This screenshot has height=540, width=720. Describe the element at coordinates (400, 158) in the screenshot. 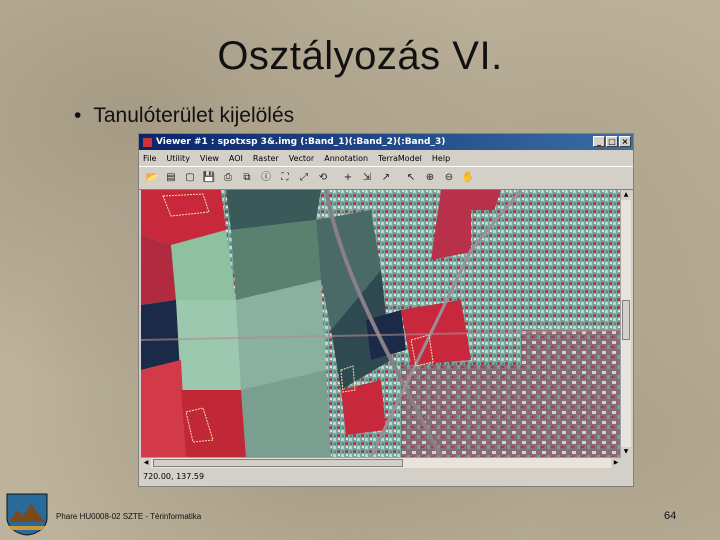

I see `menu-terramodel: TerraModel` at that location.